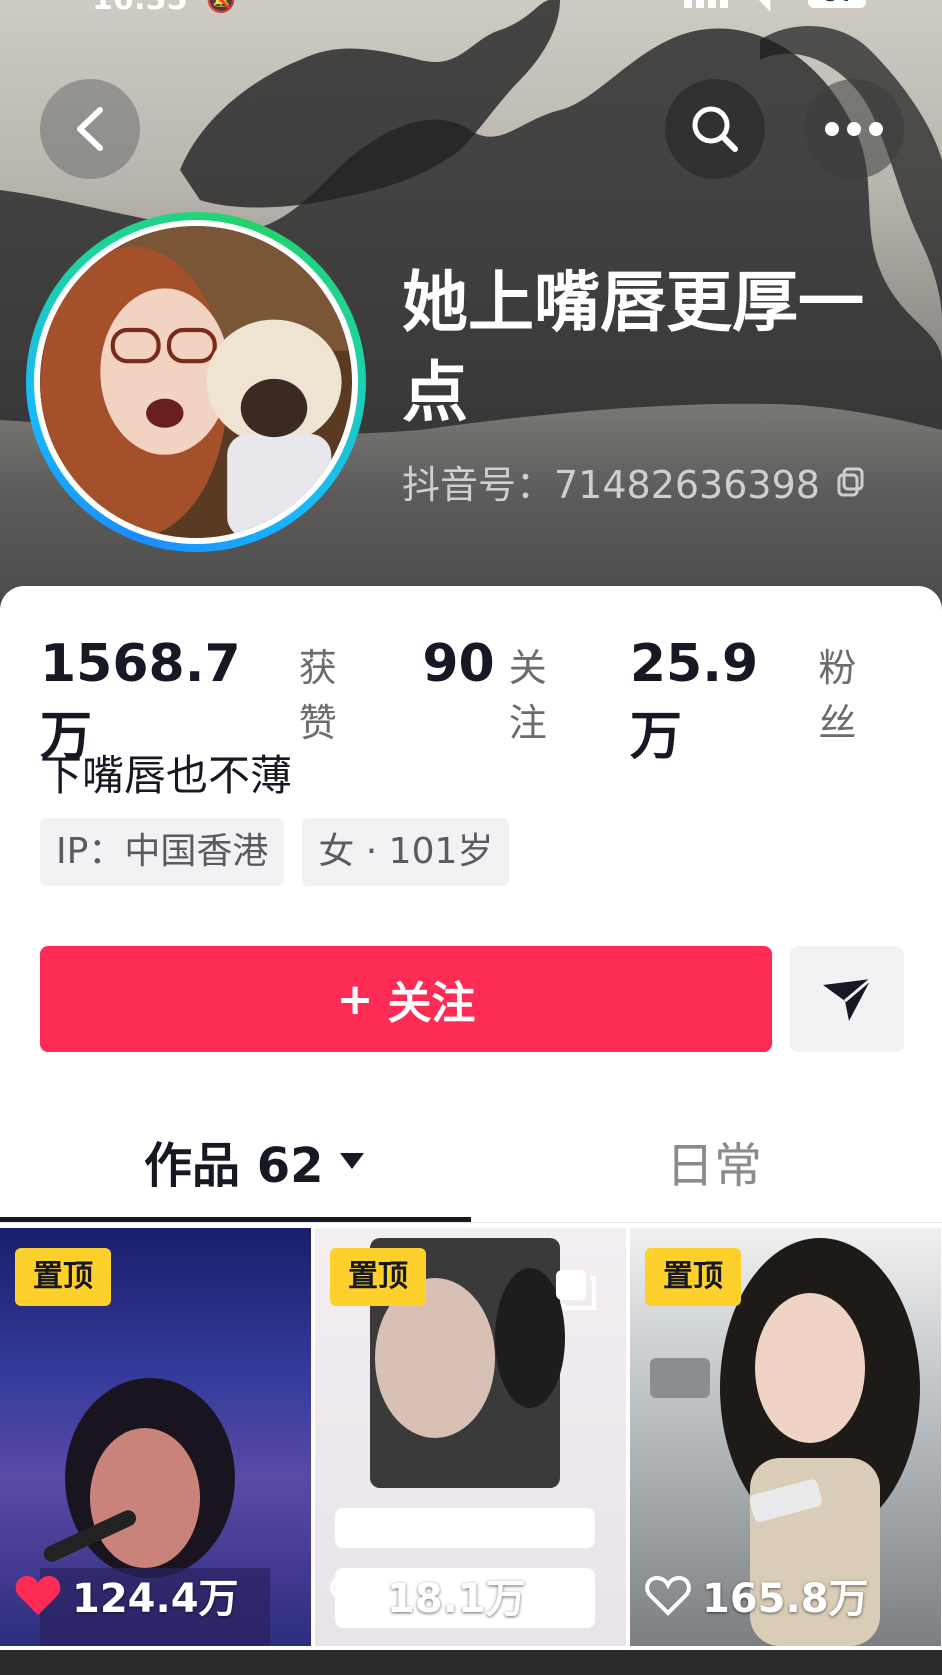 The image size is (942, 1675). I want to click on follow-button: + 关注, so click(406, 999).